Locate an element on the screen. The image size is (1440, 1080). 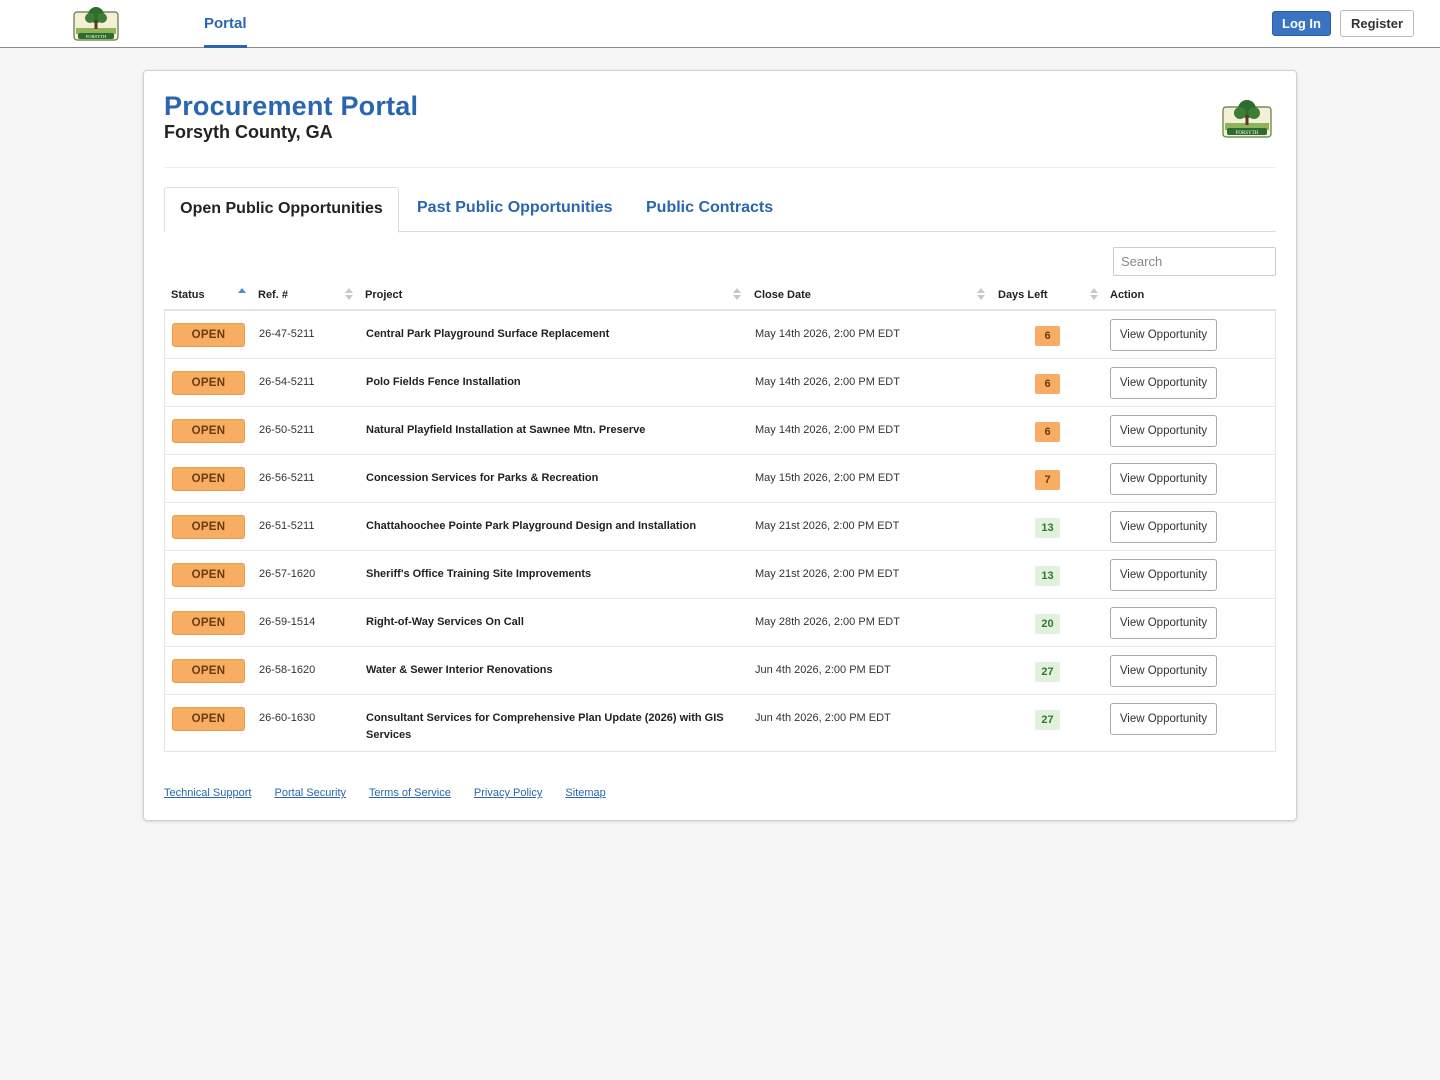
days-left-badge: 7 is located at coordinates (1047, 480).